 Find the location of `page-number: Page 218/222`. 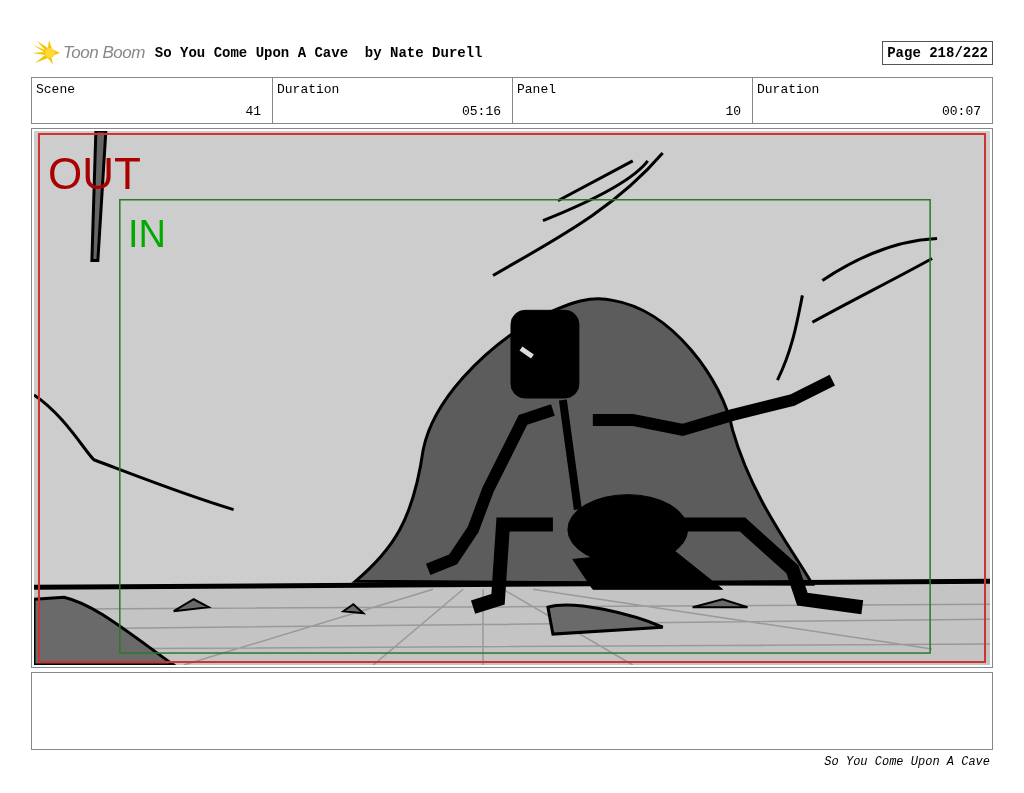

page-number: Page 218/222 is located at coordinates (937, 53).